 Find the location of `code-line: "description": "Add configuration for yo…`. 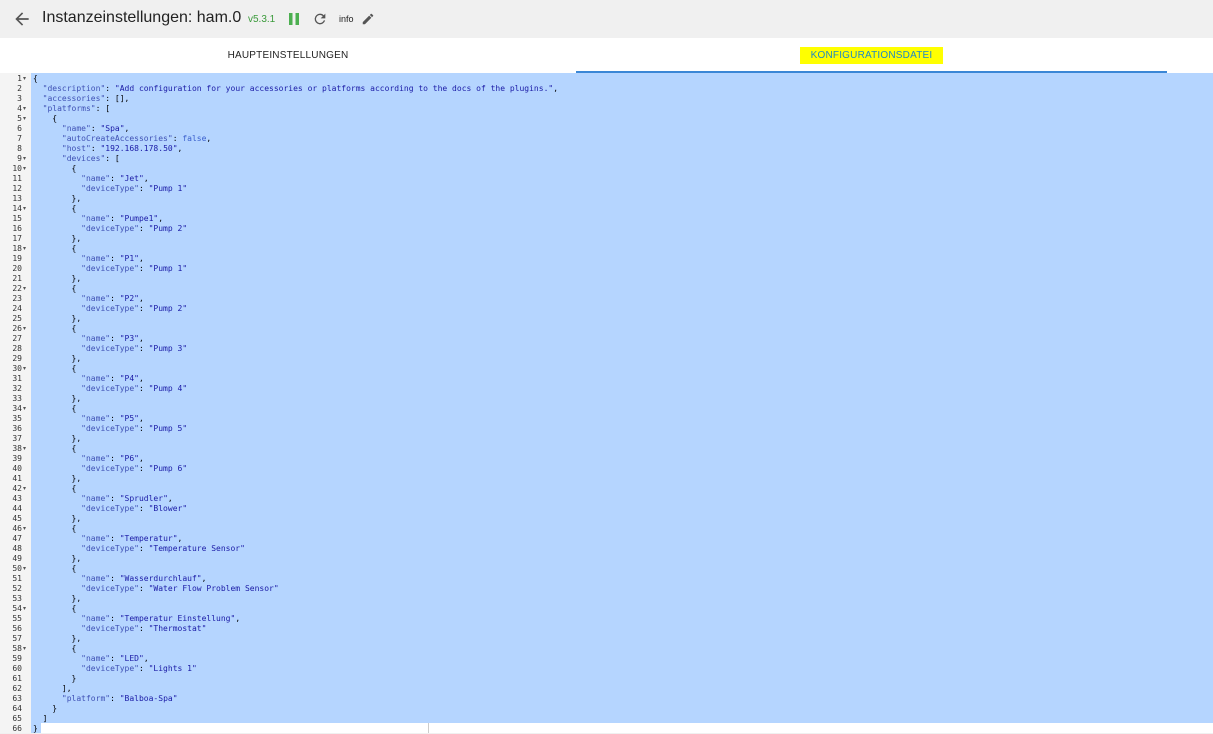

code-line: "description": "Add configuration for yo… is located at coordinates (300, 88).